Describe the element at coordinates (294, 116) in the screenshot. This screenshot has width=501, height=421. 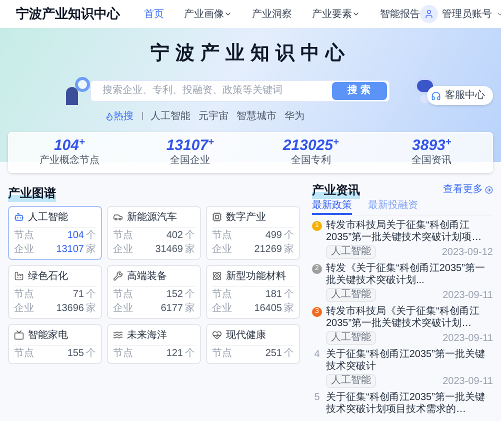
I see `hot-word-link: 华为` at that location.